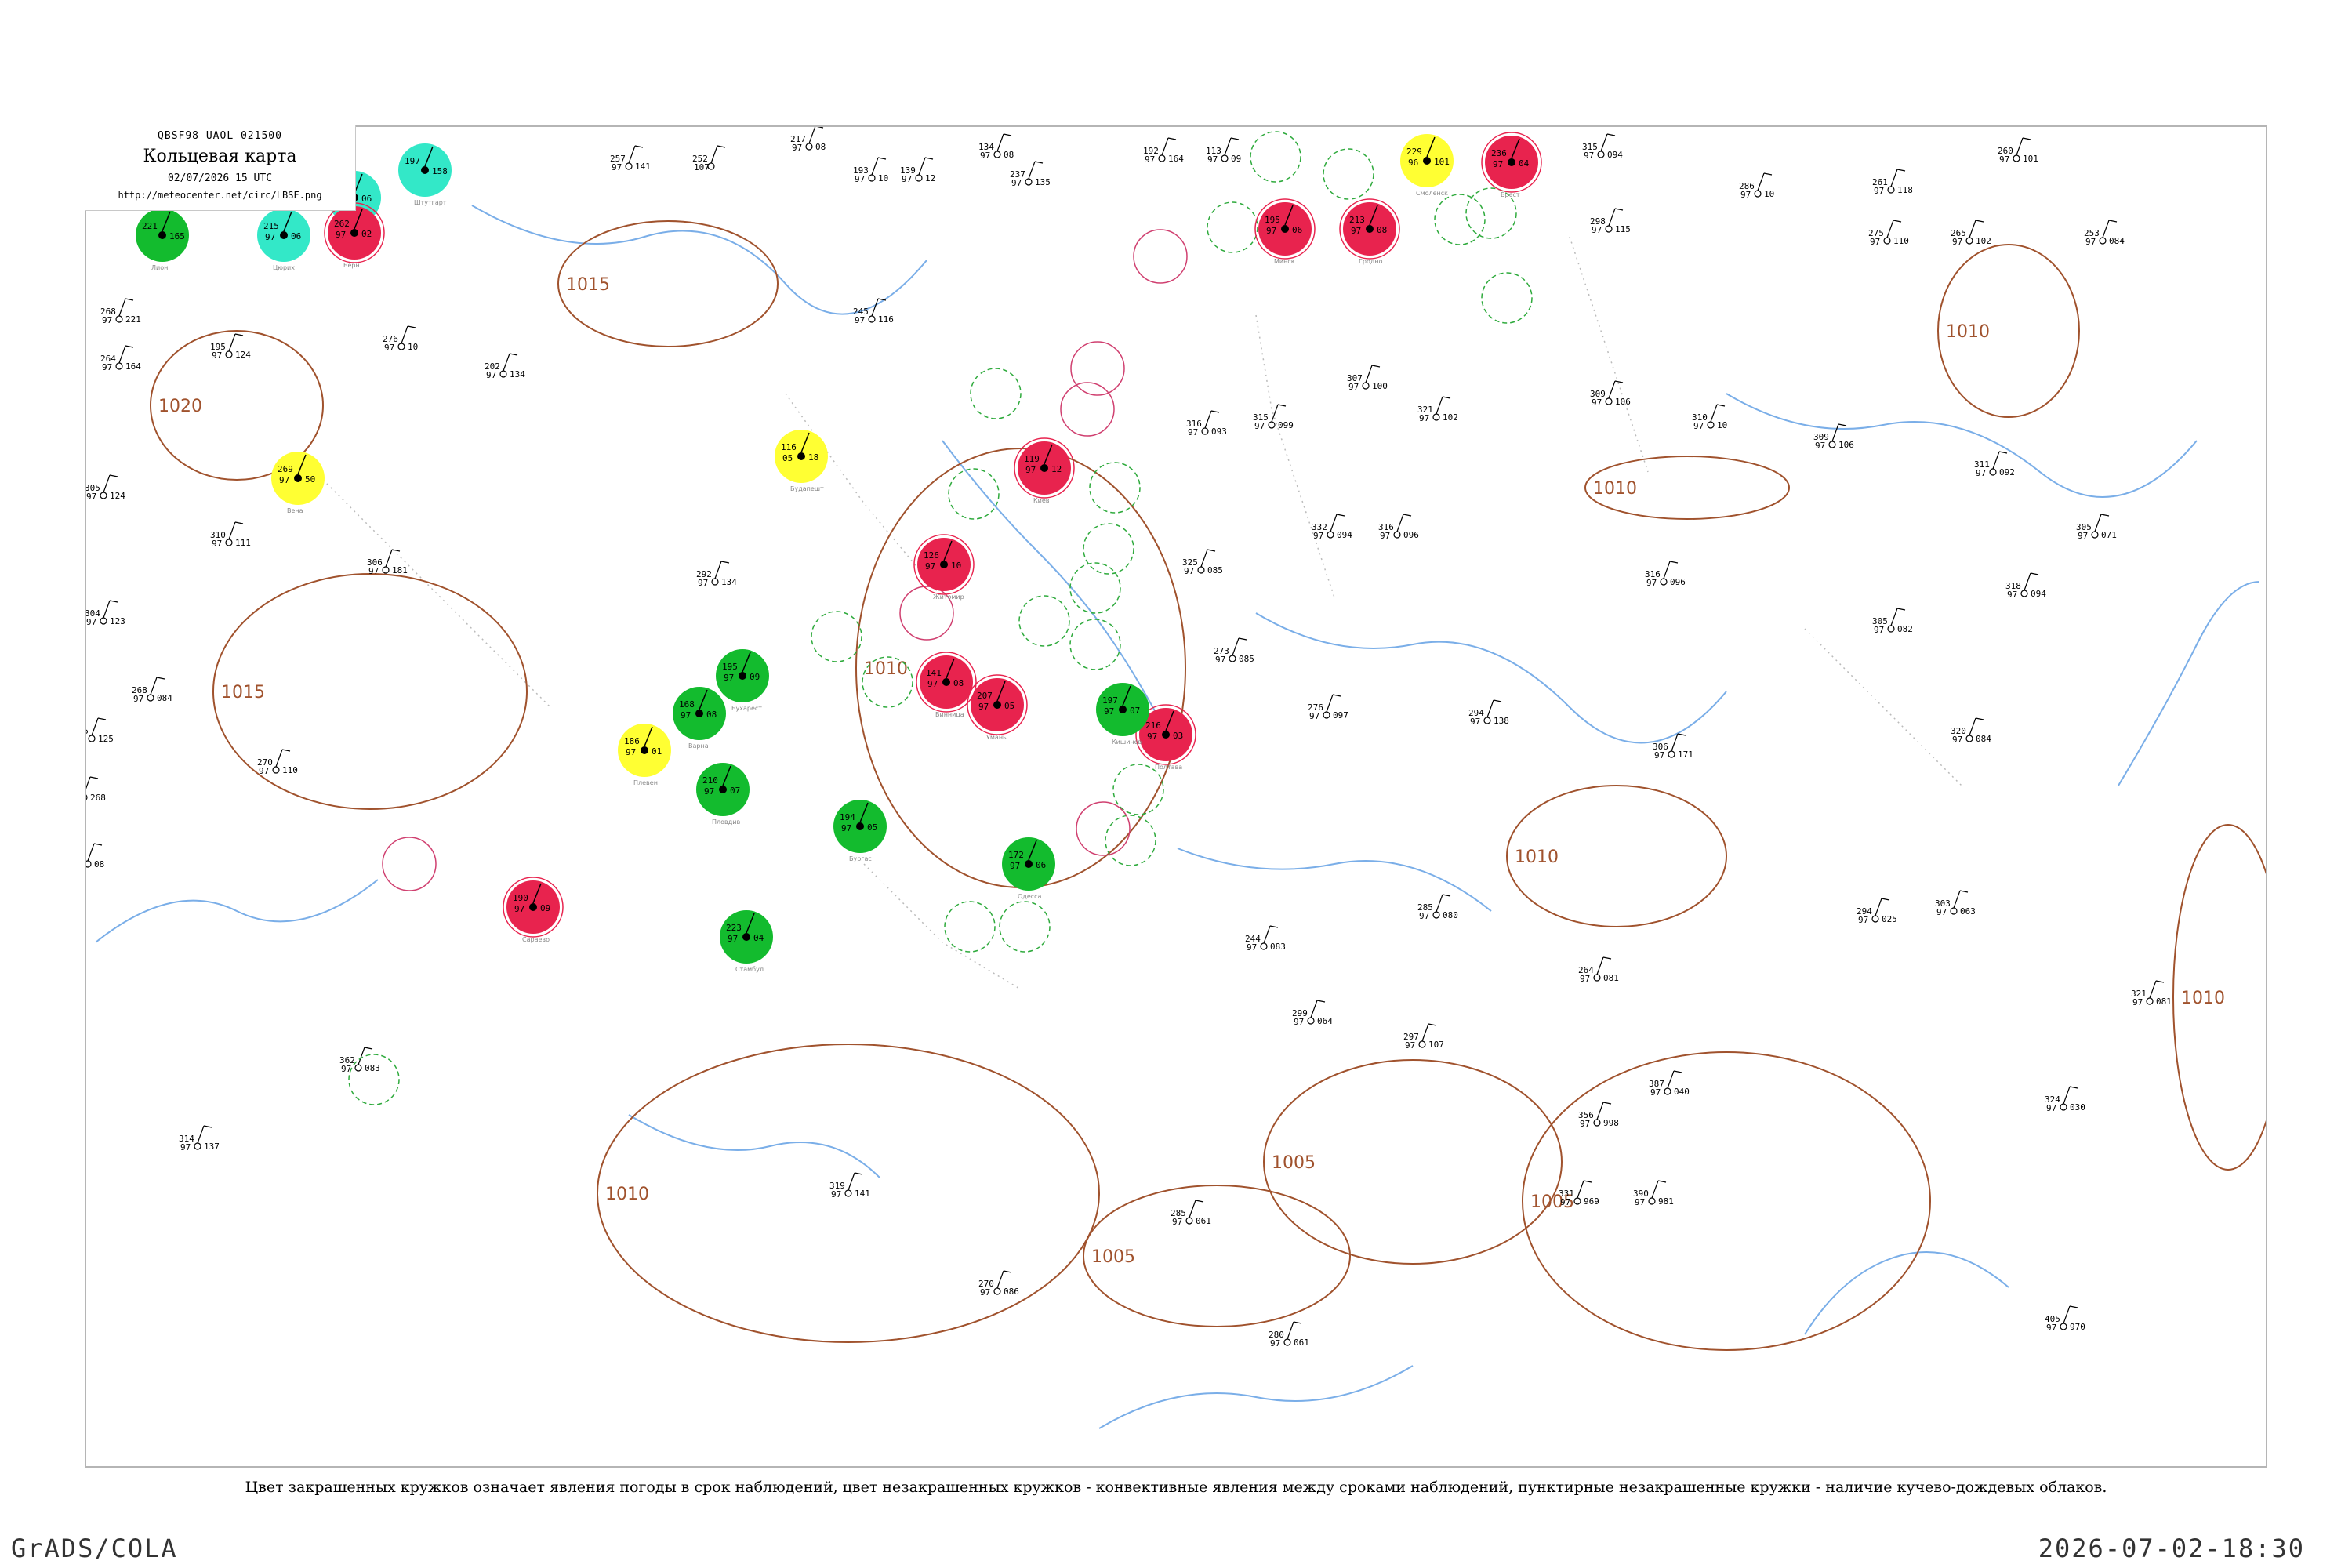 Image resolution: width=2352 pixels, height=1568 pixels. What do you see at coordinates (1215, 570) in the screenshot?
I see `station-dewpoint: 085` at bounding box center [1215, 570].